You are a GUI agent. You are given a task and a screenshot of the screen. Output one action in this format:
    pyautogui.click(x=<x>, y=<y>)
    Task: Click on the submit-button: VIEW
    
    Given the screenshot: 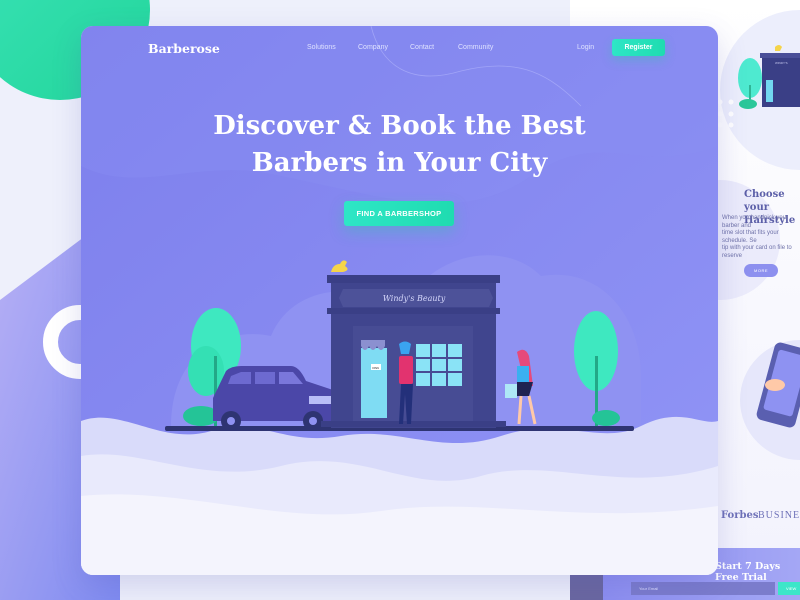 What is the action you would take?
    pyautogui.click(x=789, y=588)
    